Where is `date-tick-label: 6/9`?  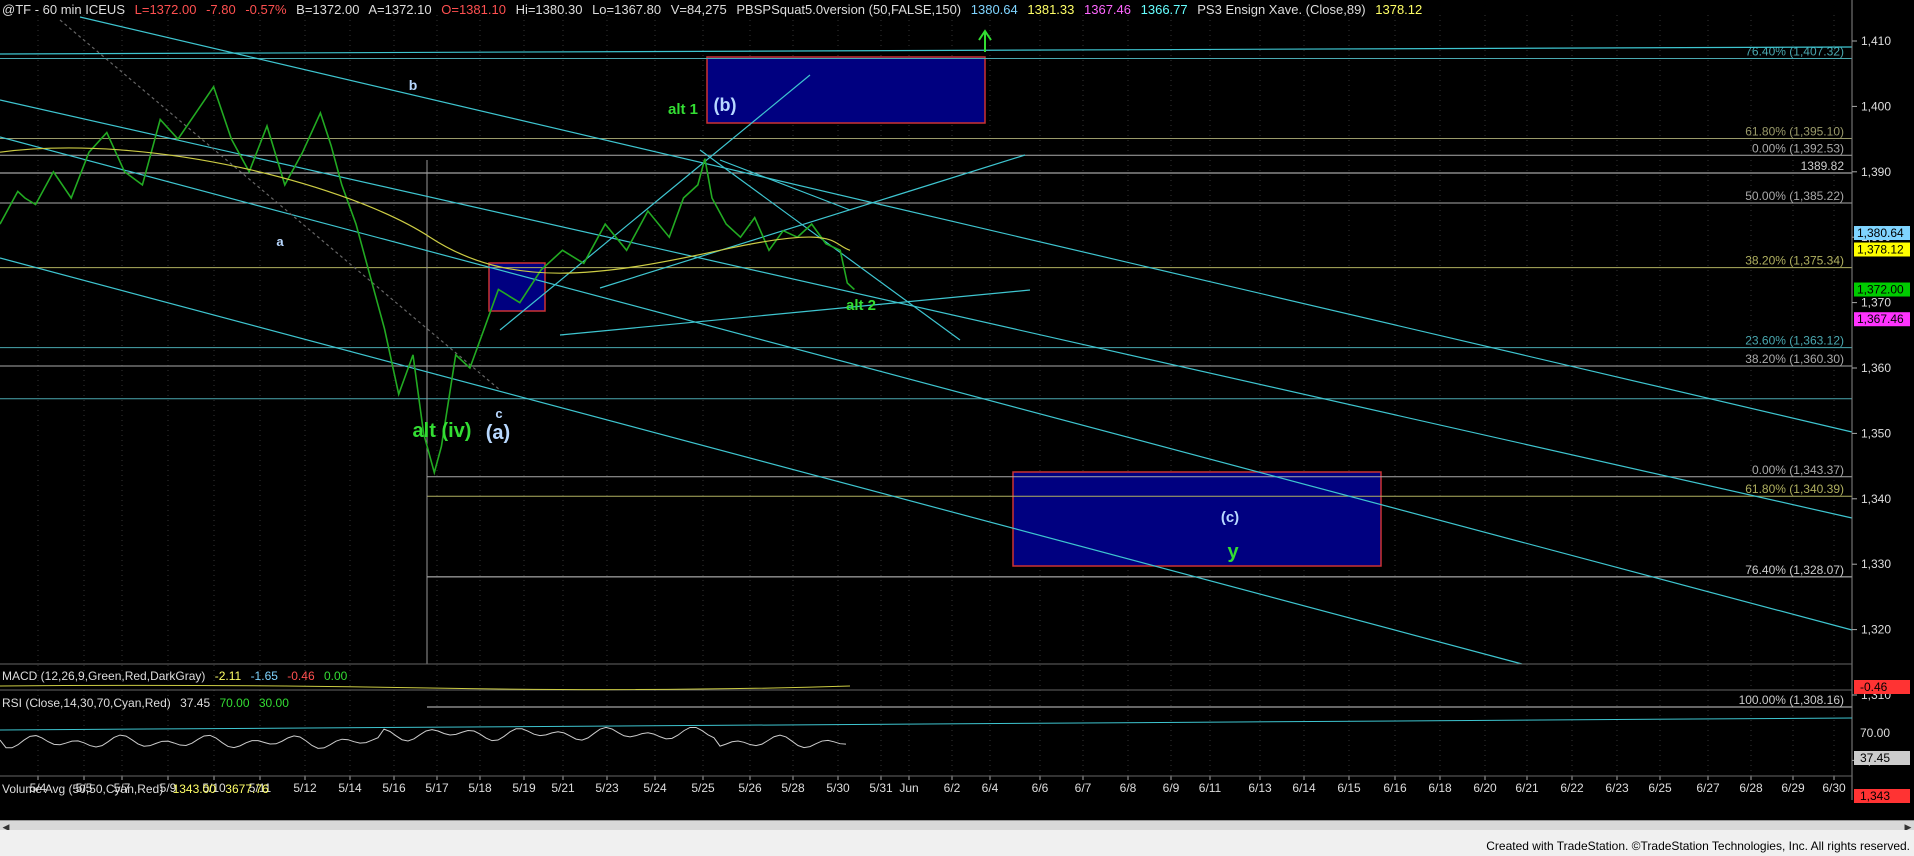 date-tick-label: 6/9 is located at coordinates (1171, 788).